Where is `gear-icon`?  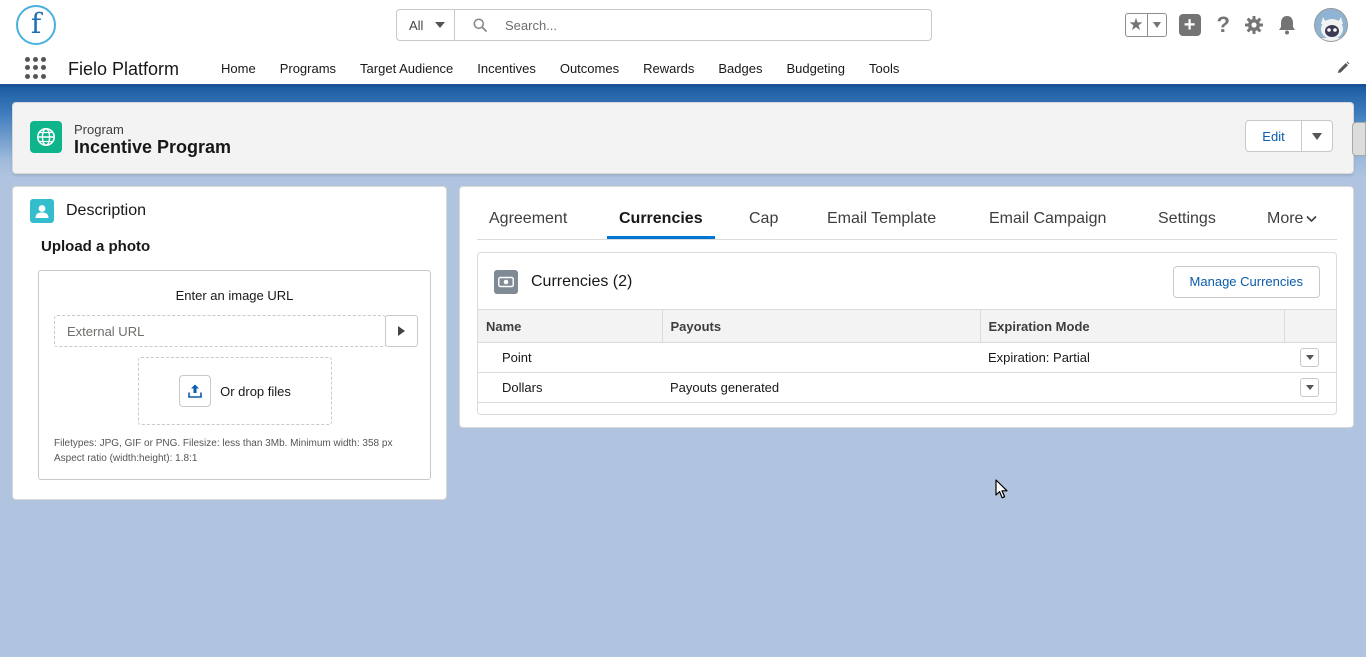
gear-icon is located at coordinates (1254, 25).